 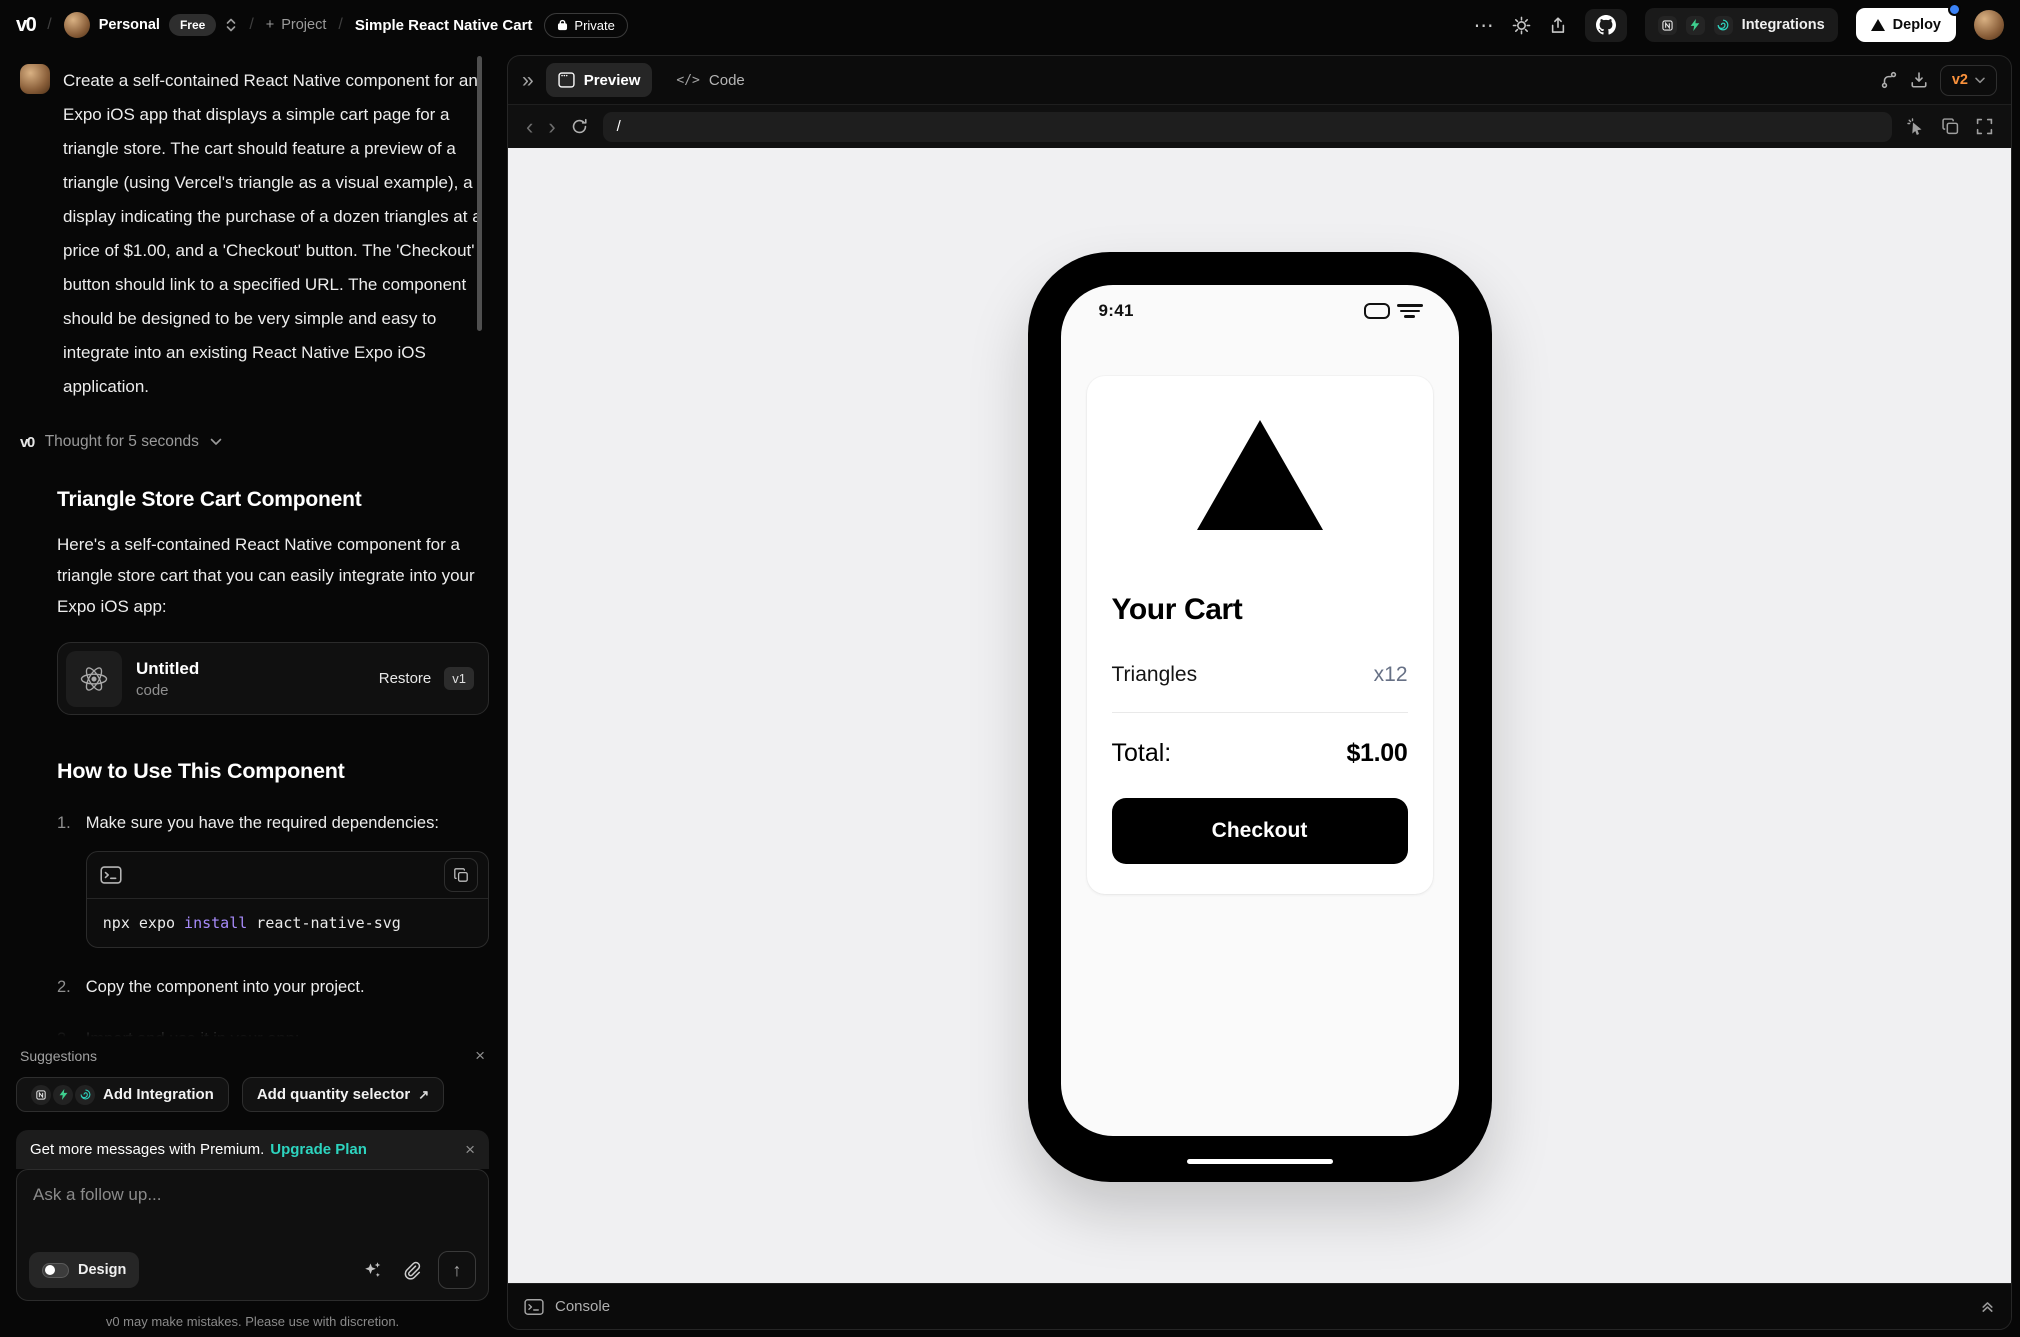 I want to click on user-avatar, so click(x=1989, y=25).